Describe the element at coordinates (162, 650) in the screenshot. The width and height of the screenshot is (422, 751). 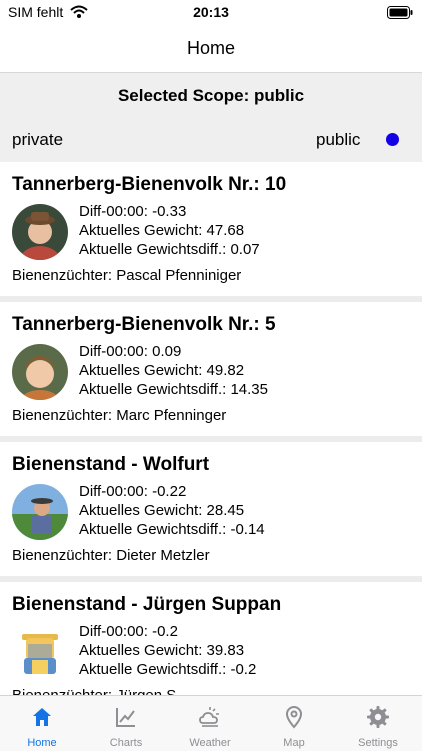
I see `weight-value: Aktuelles Gewicht: 39.83` at that location.